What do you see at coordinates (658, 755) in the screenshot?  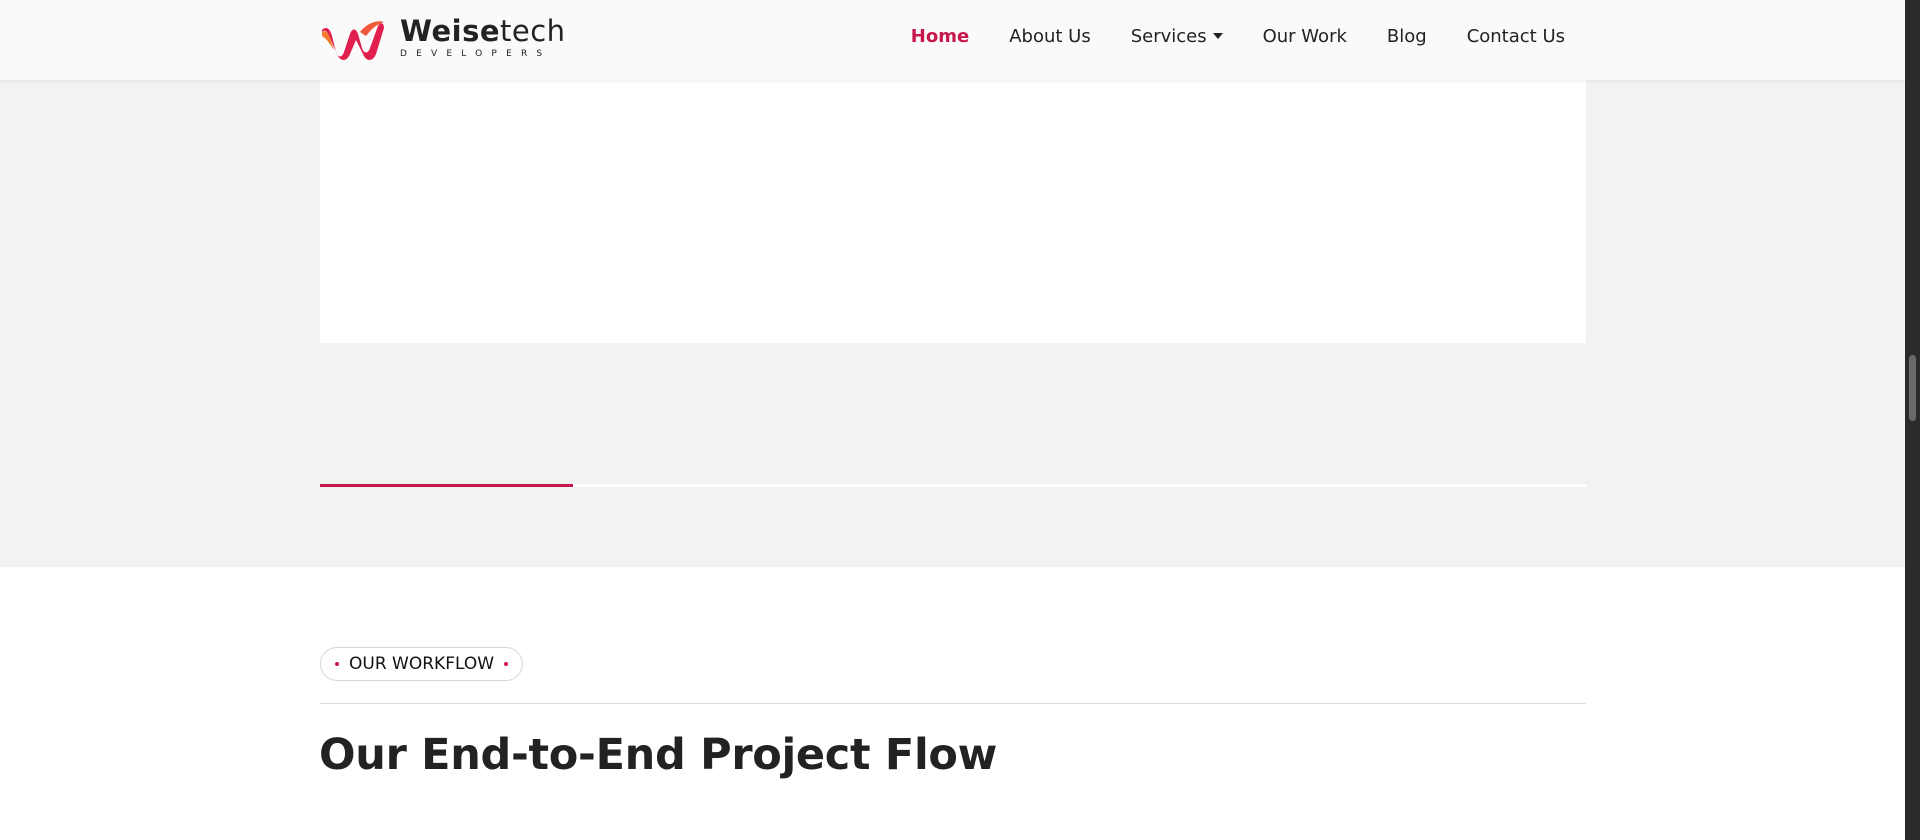 I see `section-title: Our End-to-End Project Flow` at bounding box center [658, 755].